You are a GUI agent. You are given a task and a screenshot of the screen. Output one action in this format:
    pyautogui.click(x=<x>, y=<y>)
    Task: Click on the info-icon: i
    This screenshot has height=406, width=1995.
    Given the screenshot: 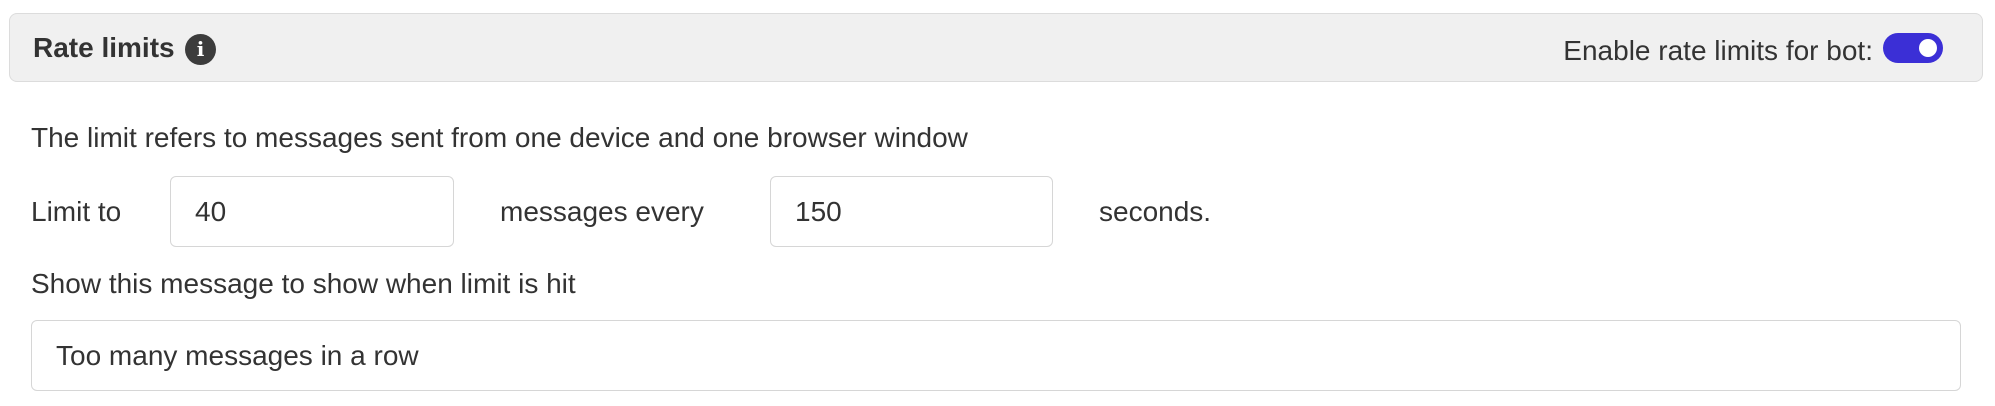 What is the action you would take?
    pyautogui.click(x=200, y=49)
    